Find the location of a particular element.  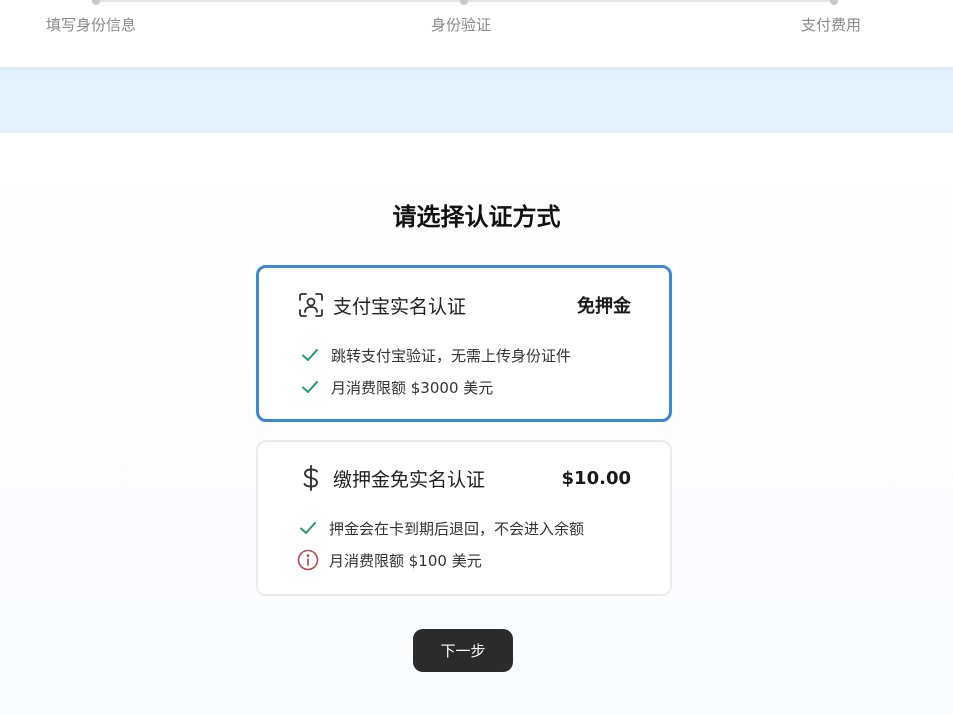

feature-text: 月消费限额 $3000 美元 is located at coordinates (412, 387).